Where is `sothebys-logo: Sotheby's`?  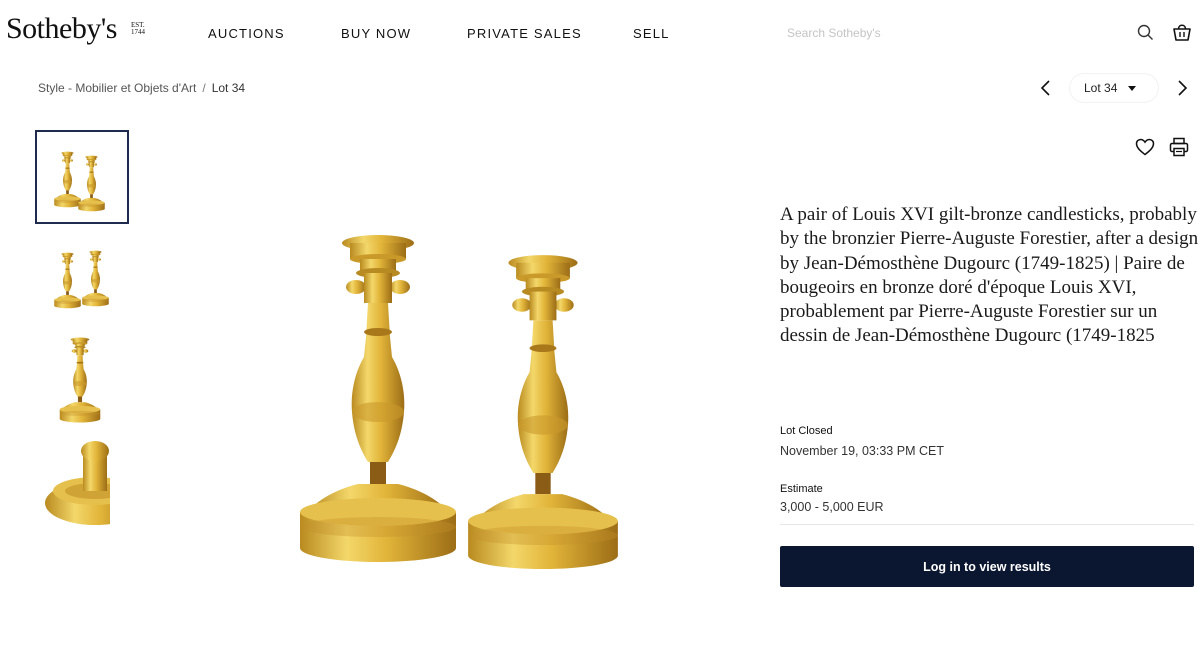 sothebys-logo: Sotheby's is located at coordinates (61, 29).